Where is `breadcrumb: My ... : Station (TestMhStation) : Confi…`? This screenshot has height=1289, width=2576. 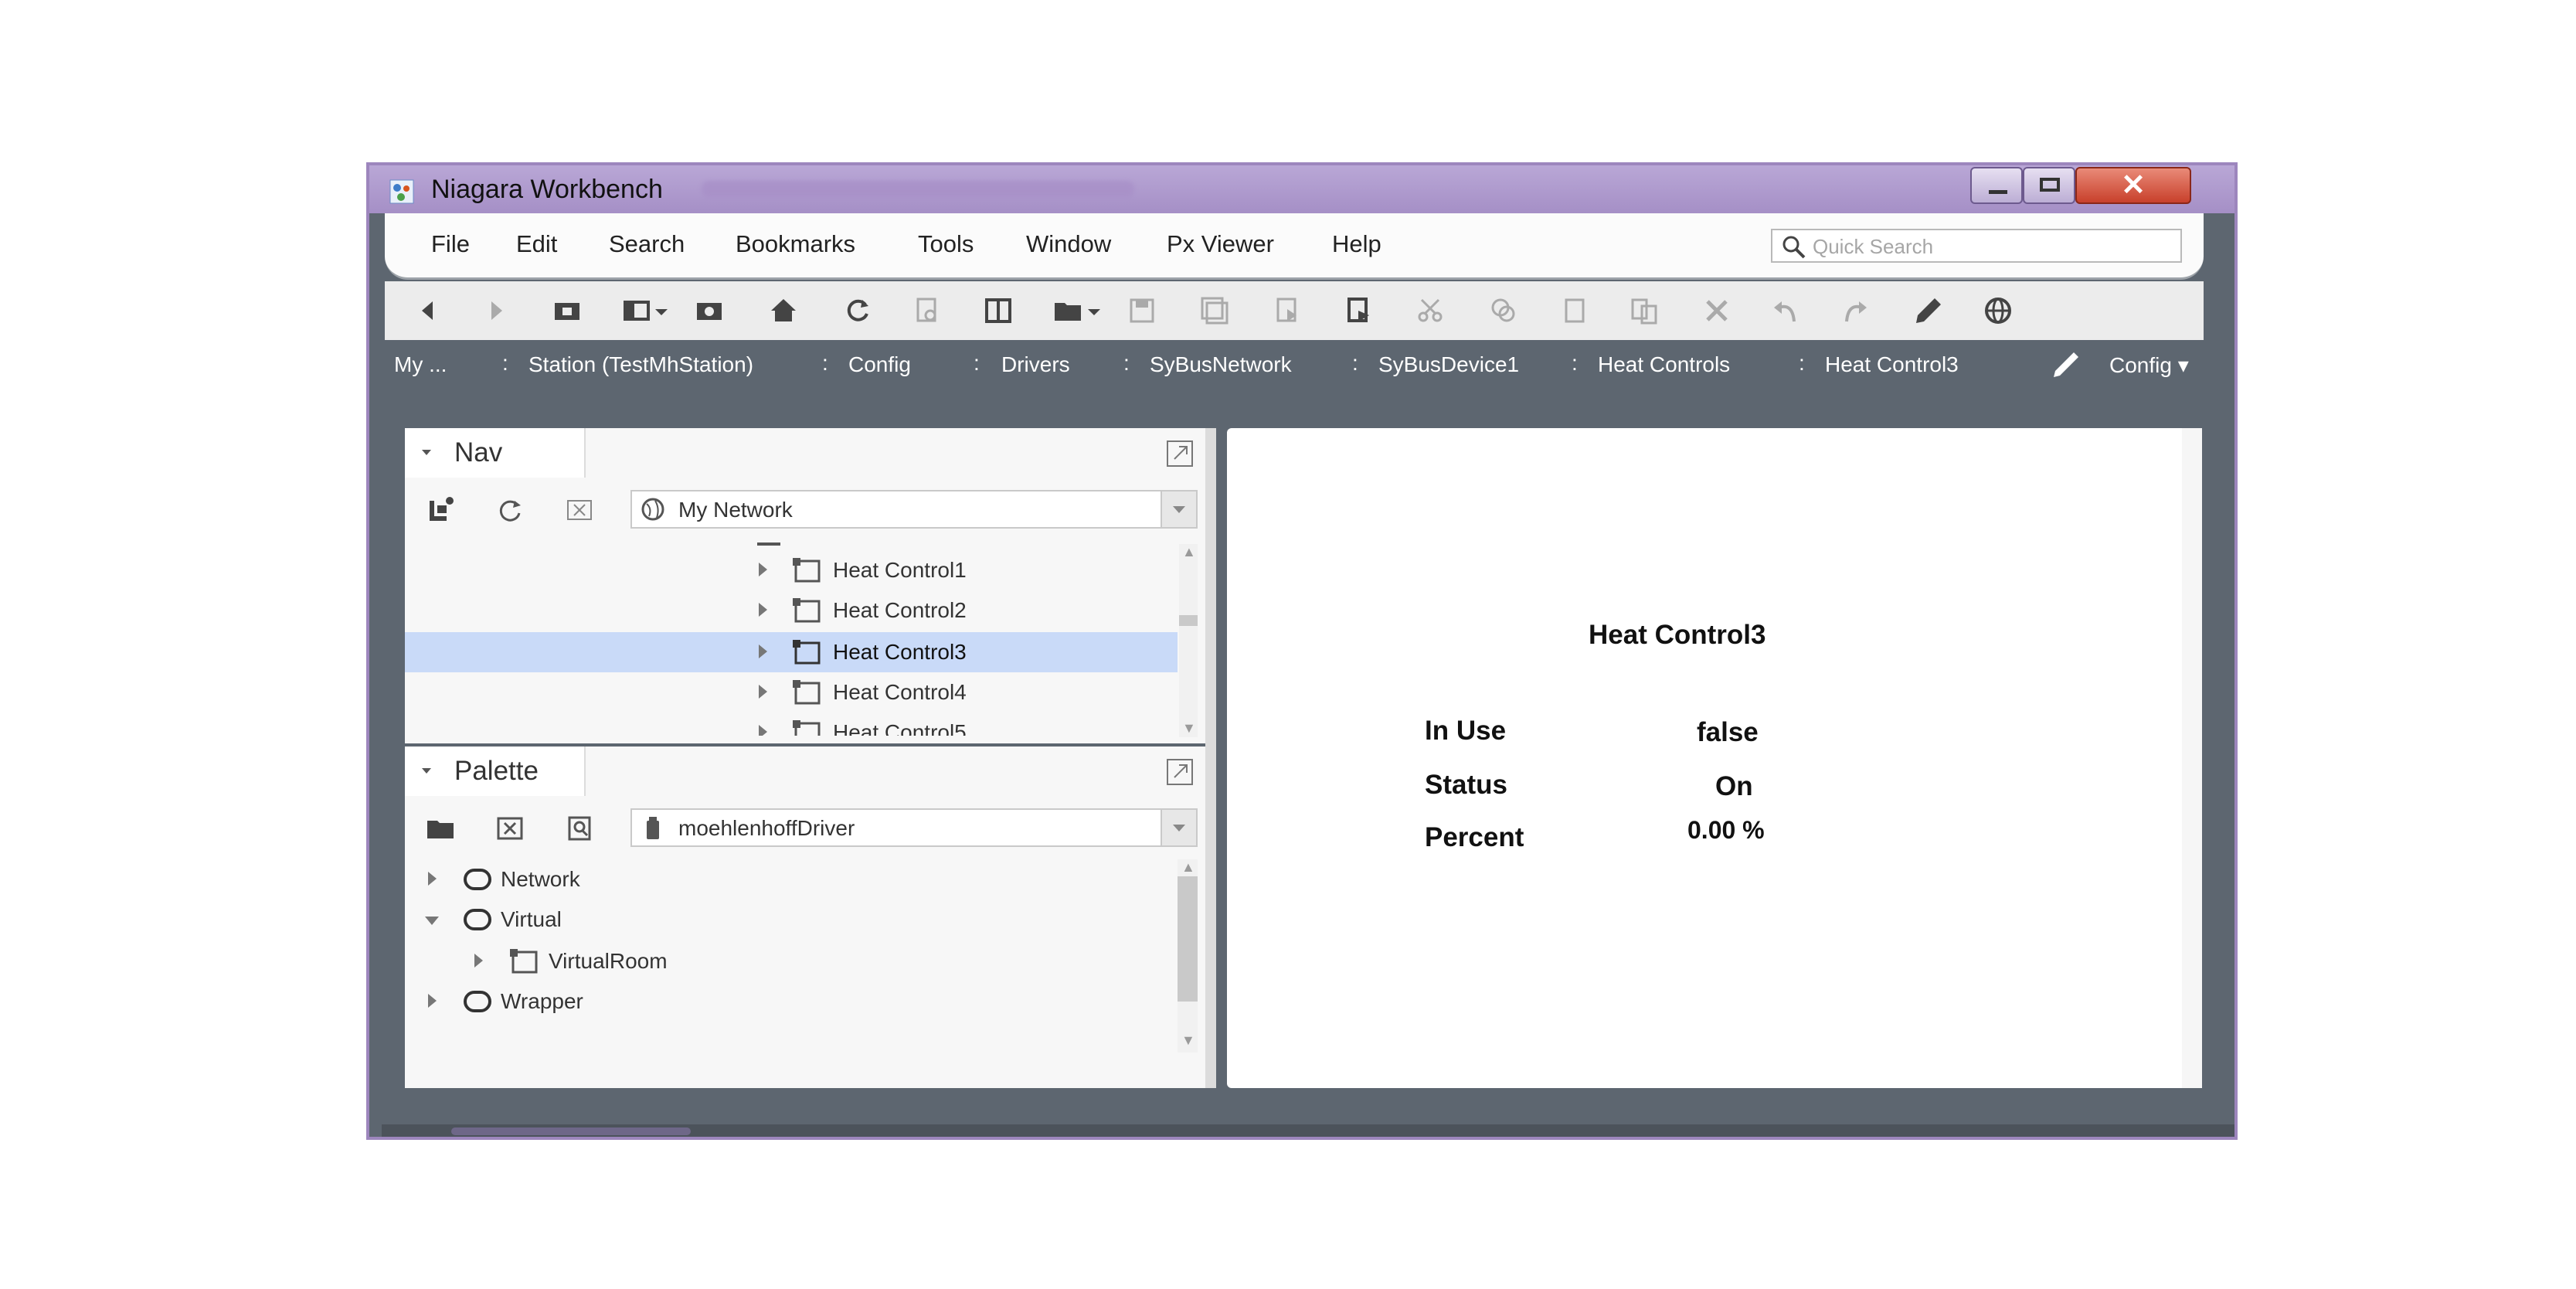
breadcrumb: My ... : Station (TestMhStation) : Confi… is located at coordinates (1301, 366).